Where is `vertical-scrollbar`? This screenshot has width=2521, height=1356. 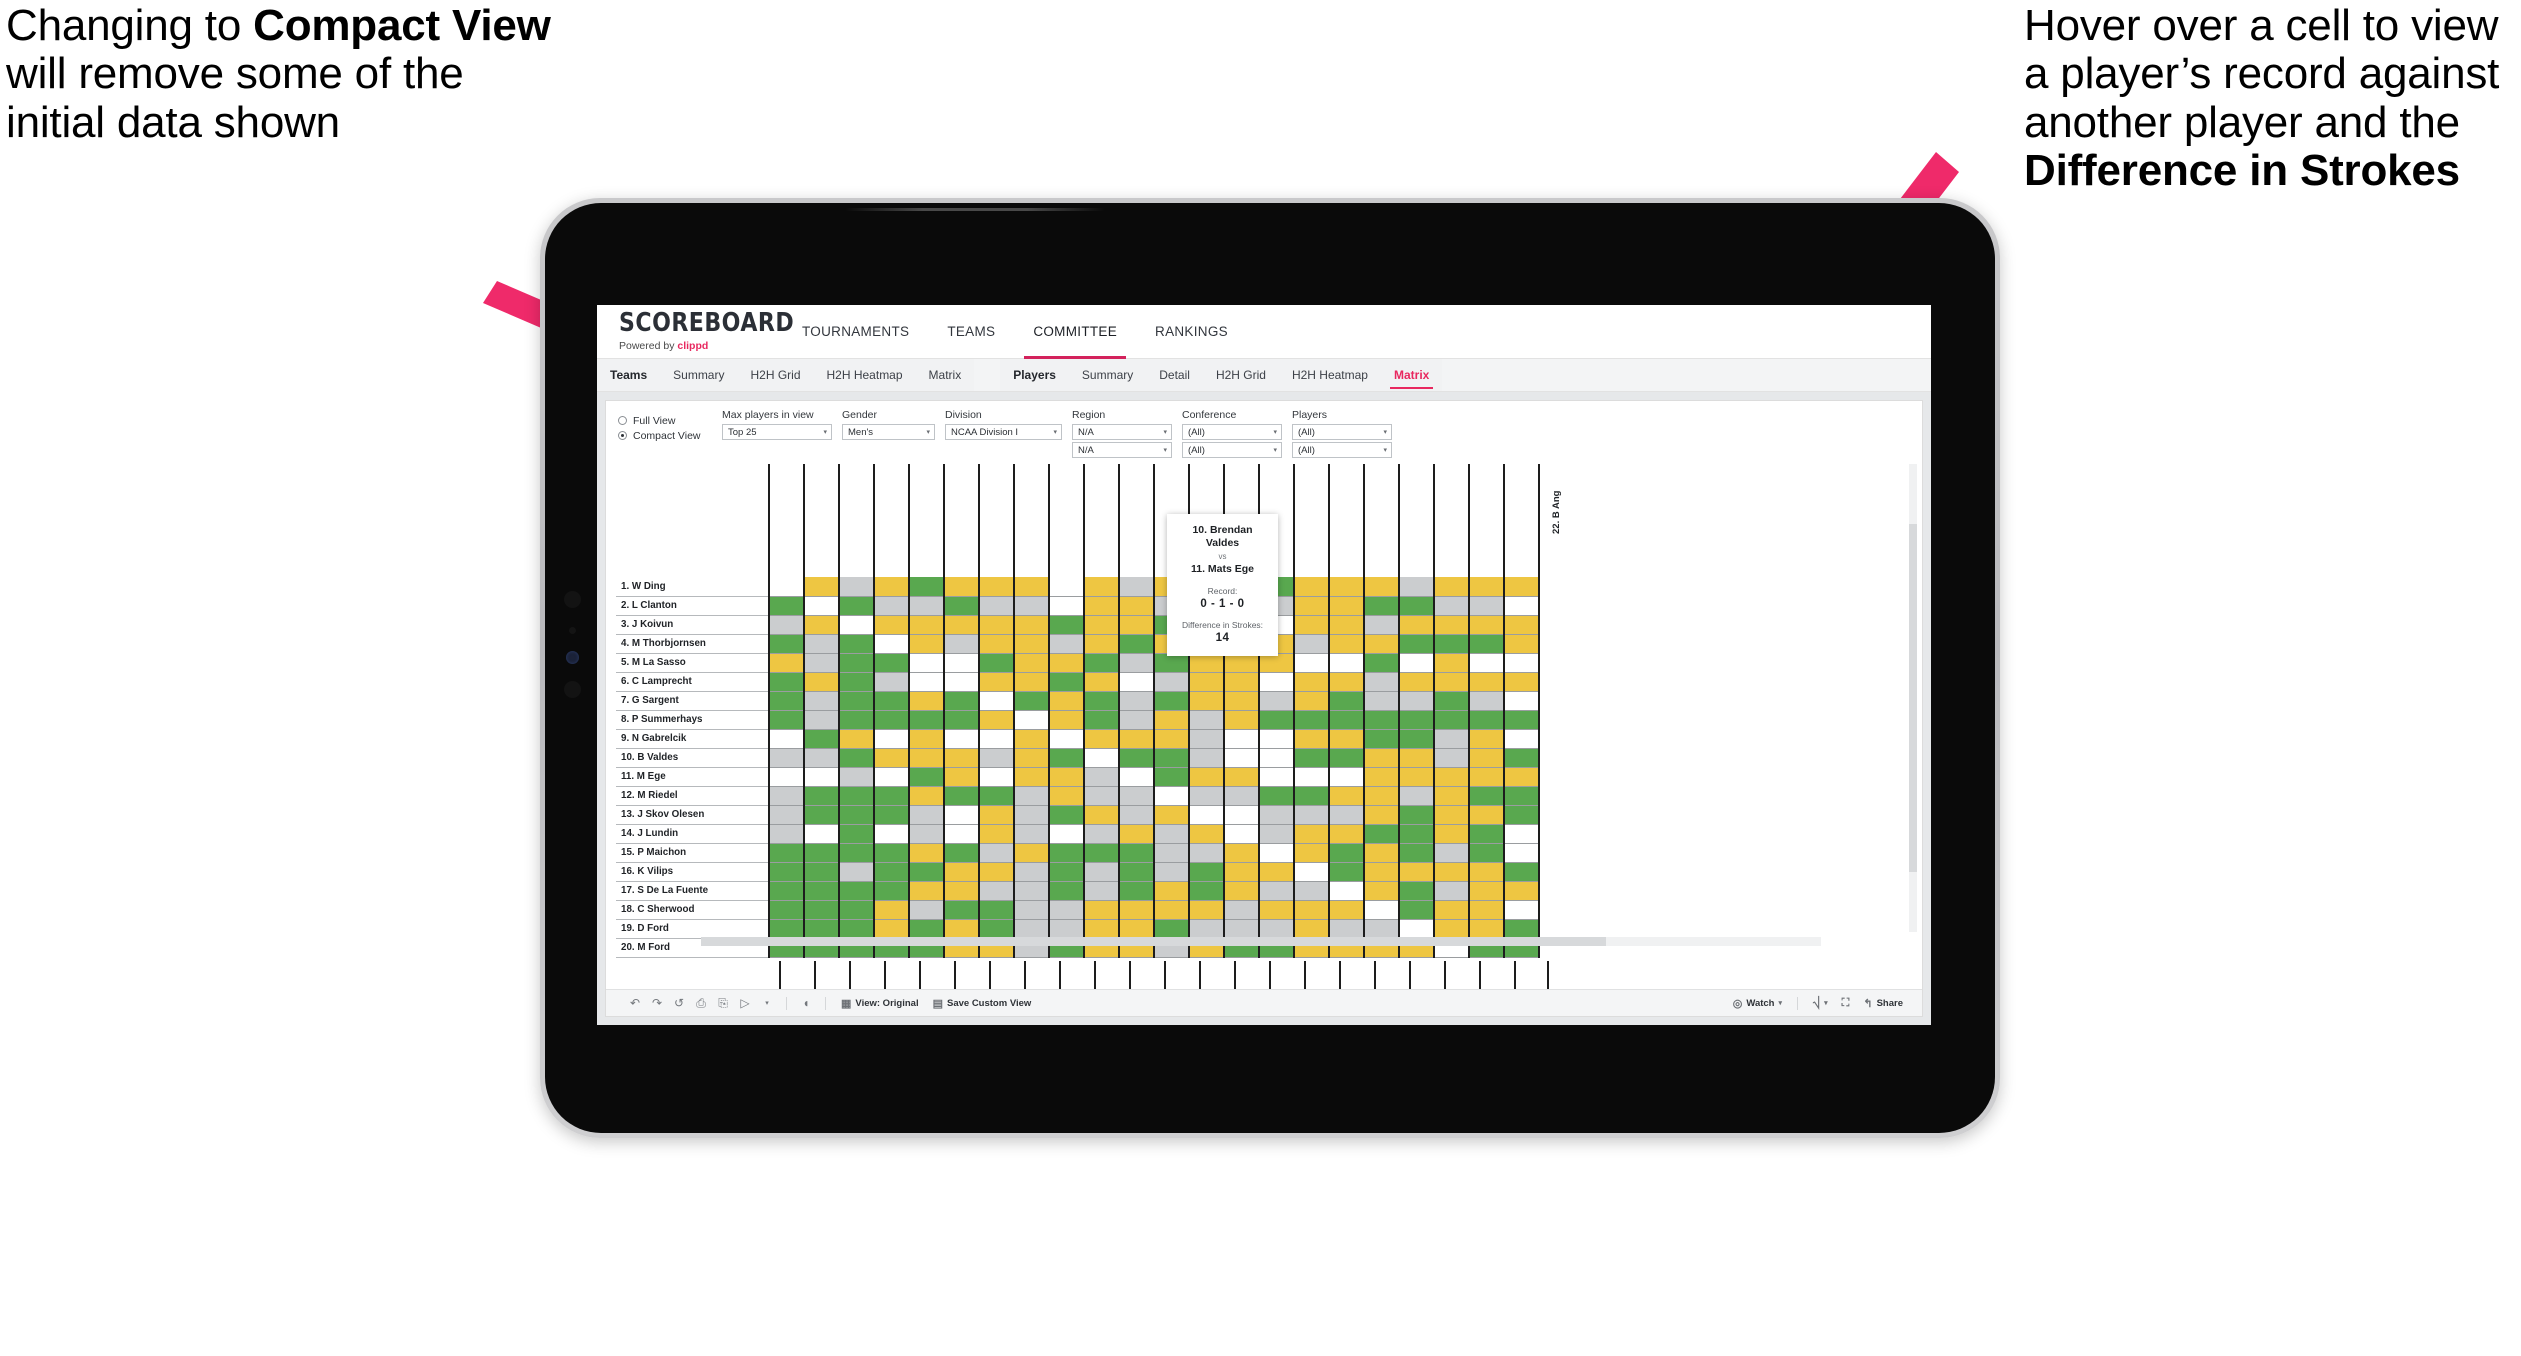 vertical-scrollbar is located at coordinates (1913, 698).